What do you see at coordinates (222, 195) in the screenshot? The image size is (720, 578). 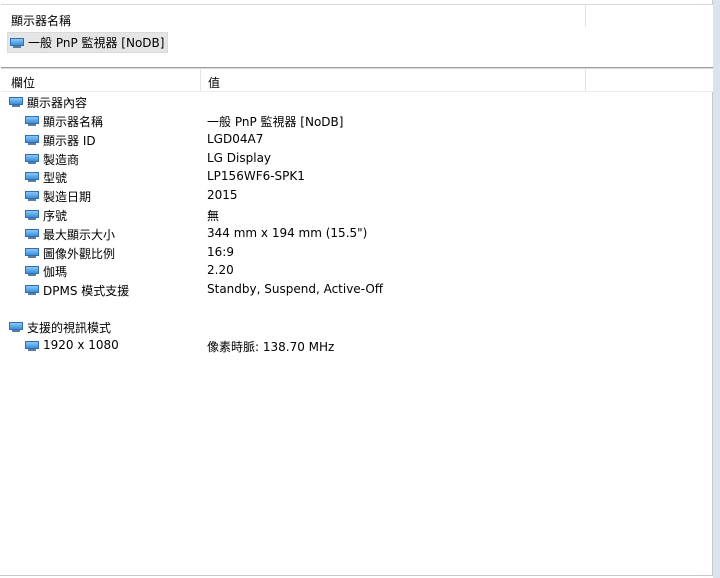 I see `property-value: 2015` at bounding box center [222, 195].